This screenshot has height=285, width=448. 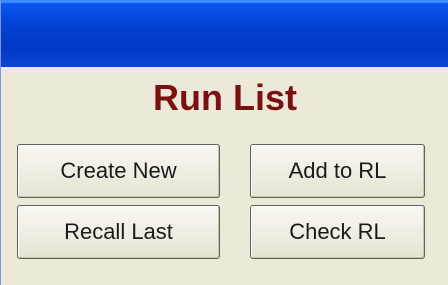 I want to click on title-bar-highlight, so click(x=224, y=1).